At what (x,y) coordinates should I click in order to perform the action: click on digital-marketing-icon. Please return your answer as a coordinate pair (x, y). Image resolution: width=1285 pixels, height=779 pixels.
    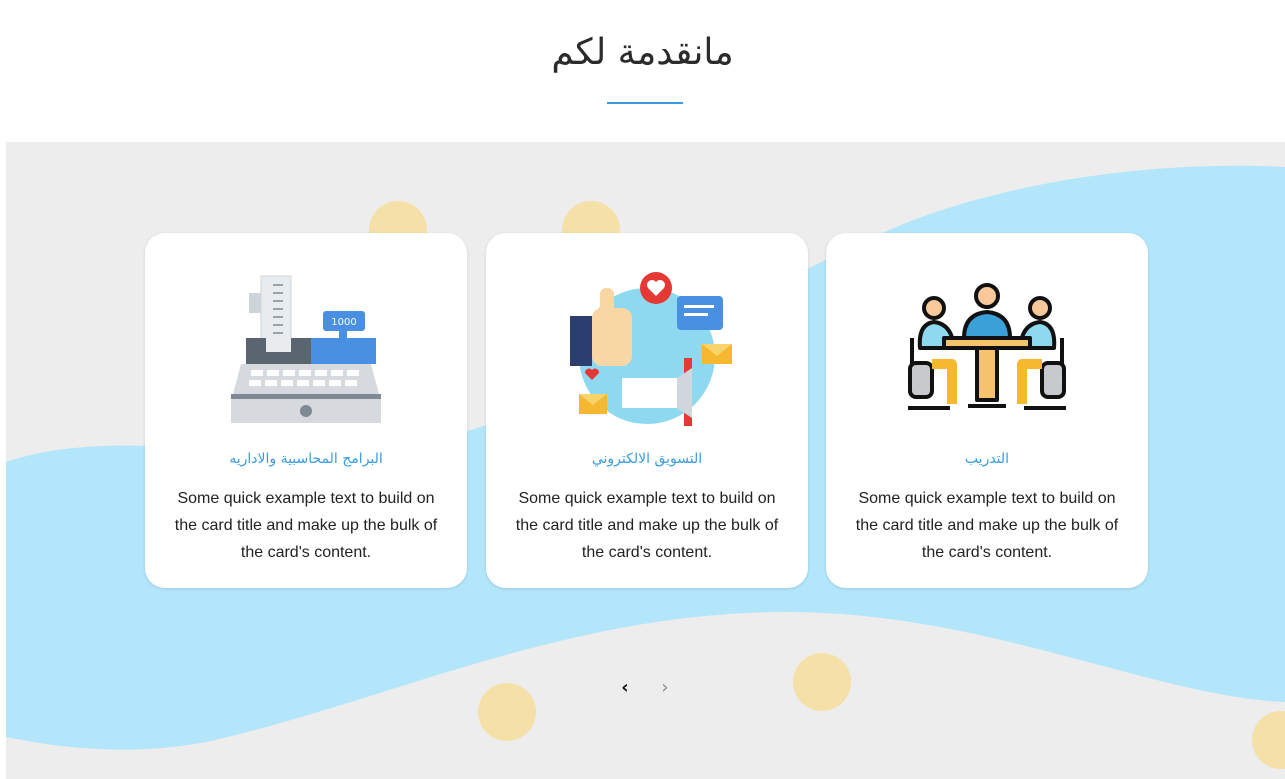
    Looking at the image, I should click on (647, 350).